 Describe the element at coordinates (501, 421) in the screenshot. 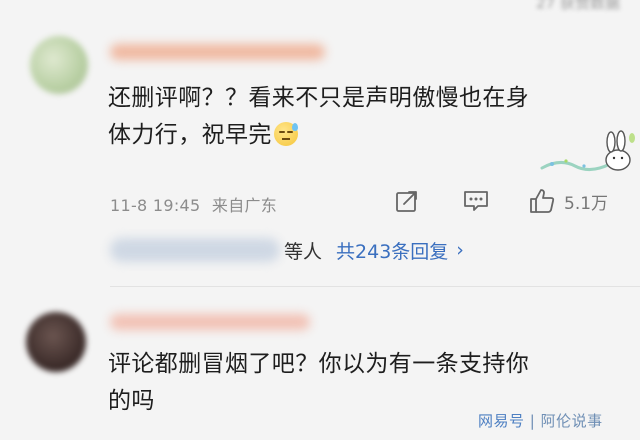

I see `watermark-brand: 网易号` at that location.